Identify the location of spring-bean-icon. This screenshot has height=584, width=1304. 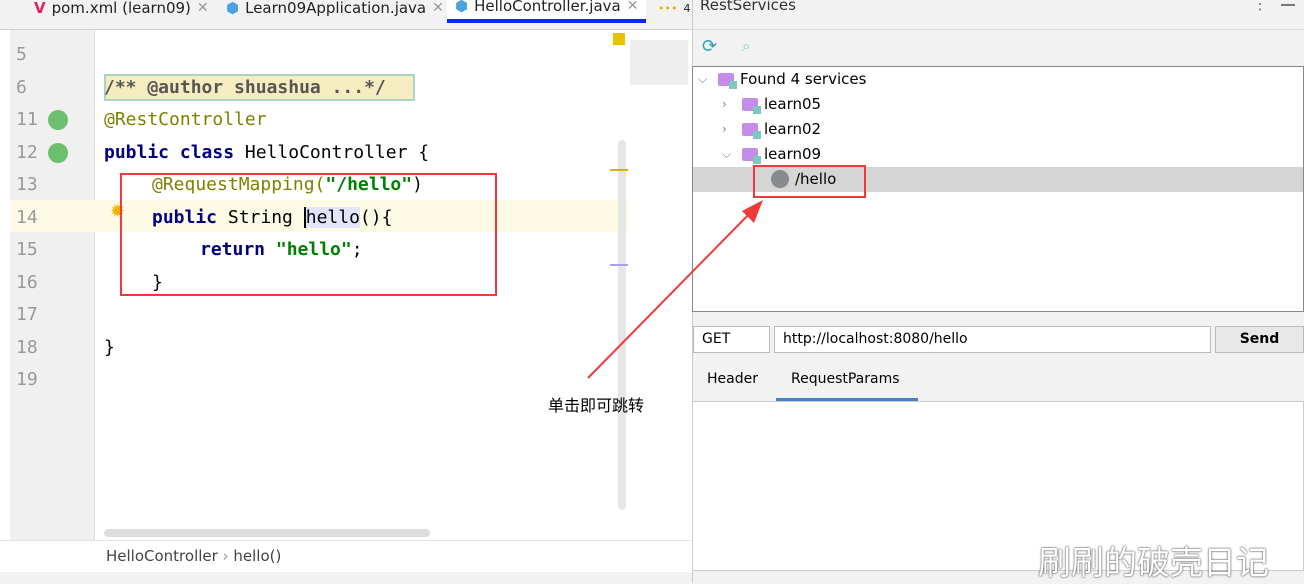
(58, 120).